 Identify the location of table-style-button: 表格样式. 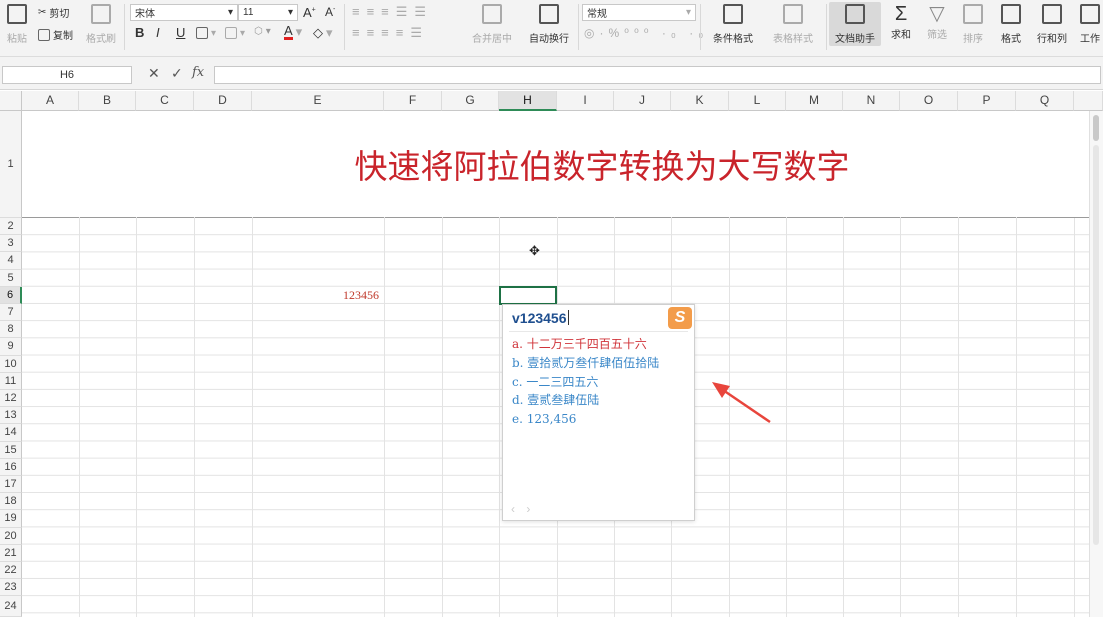
(793, 24).